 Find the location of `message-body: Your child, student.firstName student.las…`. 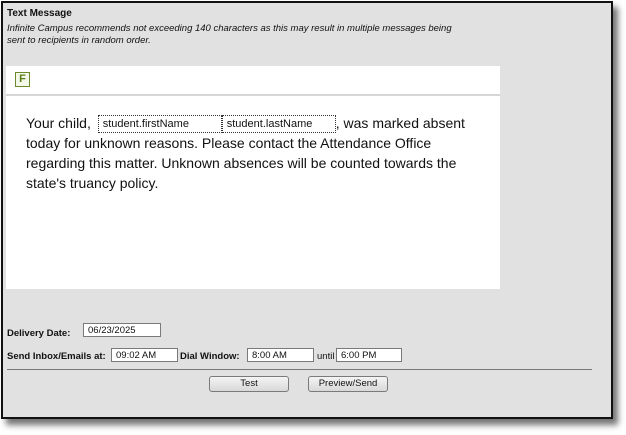

message-body: Your child, student.firstName student.las… is located at coordinates (256, 153).